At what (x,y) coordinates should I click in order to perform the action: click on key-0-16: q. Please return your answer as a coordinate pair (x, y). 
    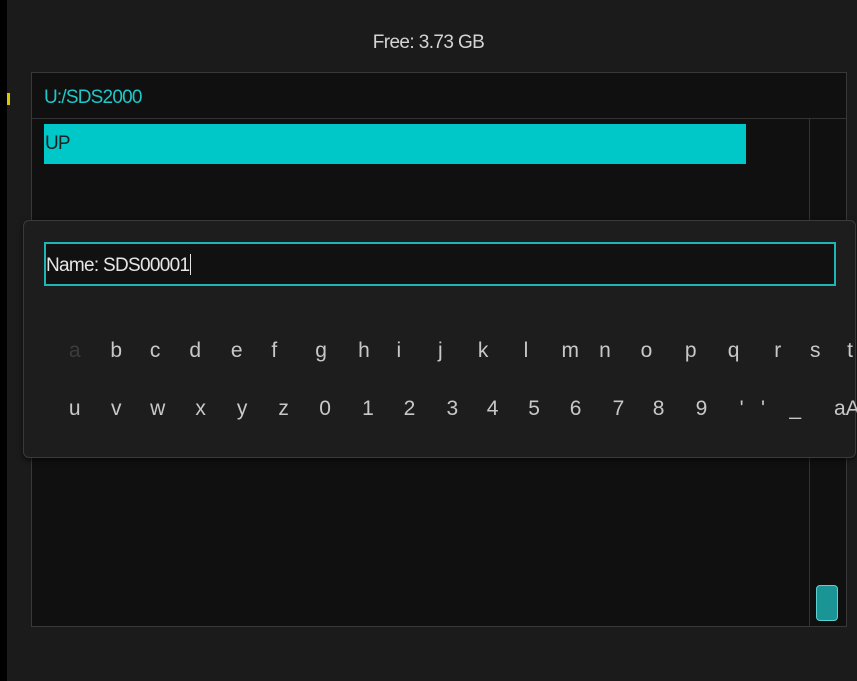
    Looking at the image, I should click on (734, 354).